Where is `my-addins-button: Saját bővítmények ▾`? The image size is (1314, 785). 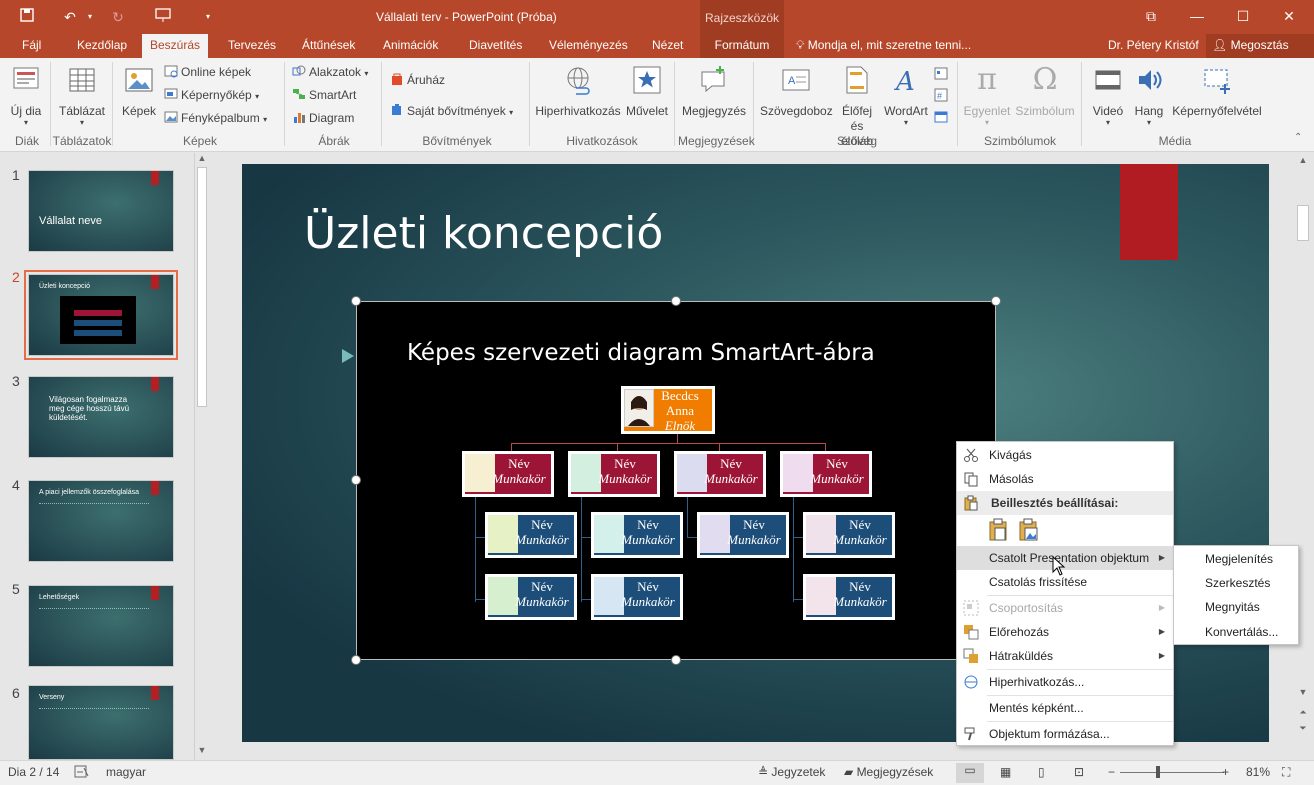
my-addins-button: Saját bővítmények ▾ is located at coordinates (451, 111).